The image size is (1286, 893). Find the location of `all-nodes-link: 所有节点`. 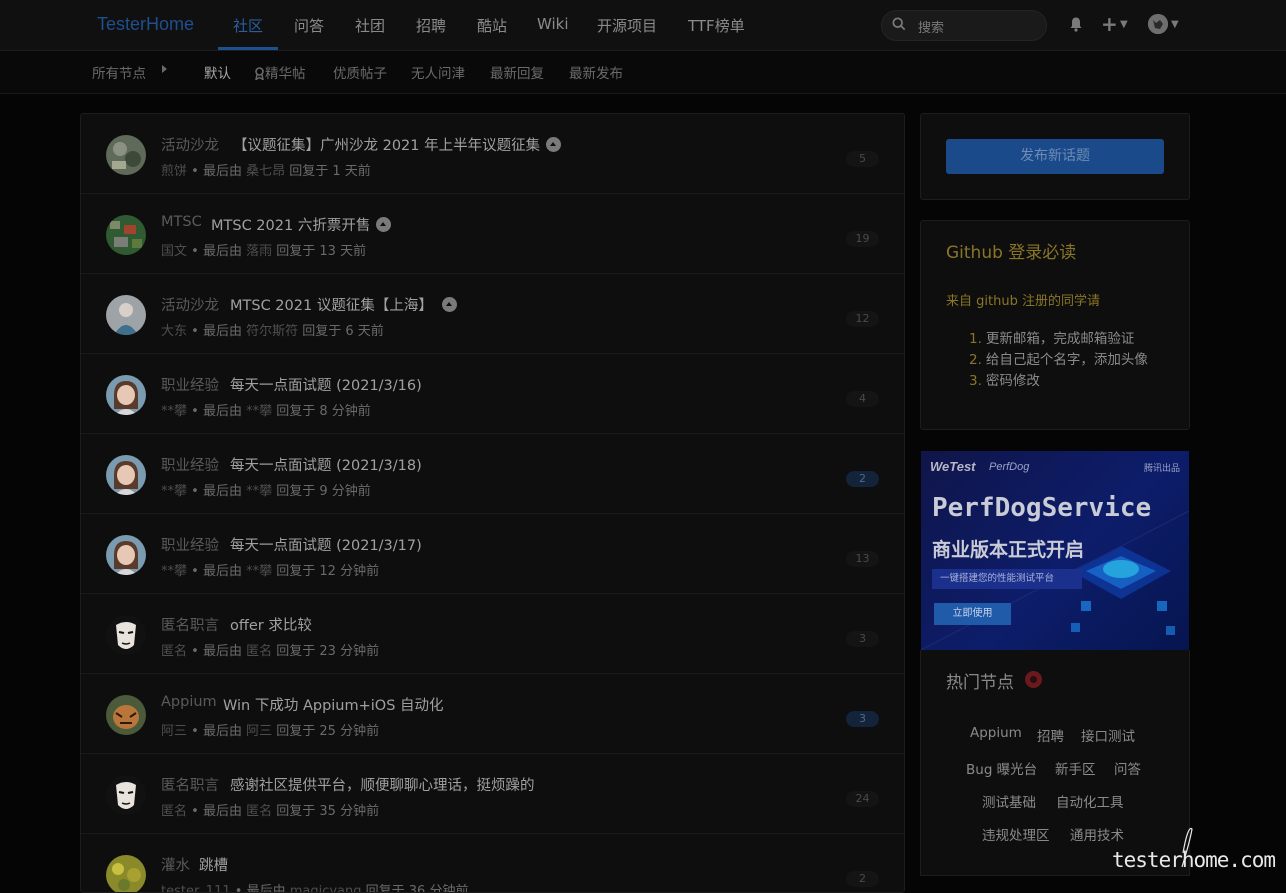

all-nodes-link: 所有节点 is located at coordinates (119, 72).